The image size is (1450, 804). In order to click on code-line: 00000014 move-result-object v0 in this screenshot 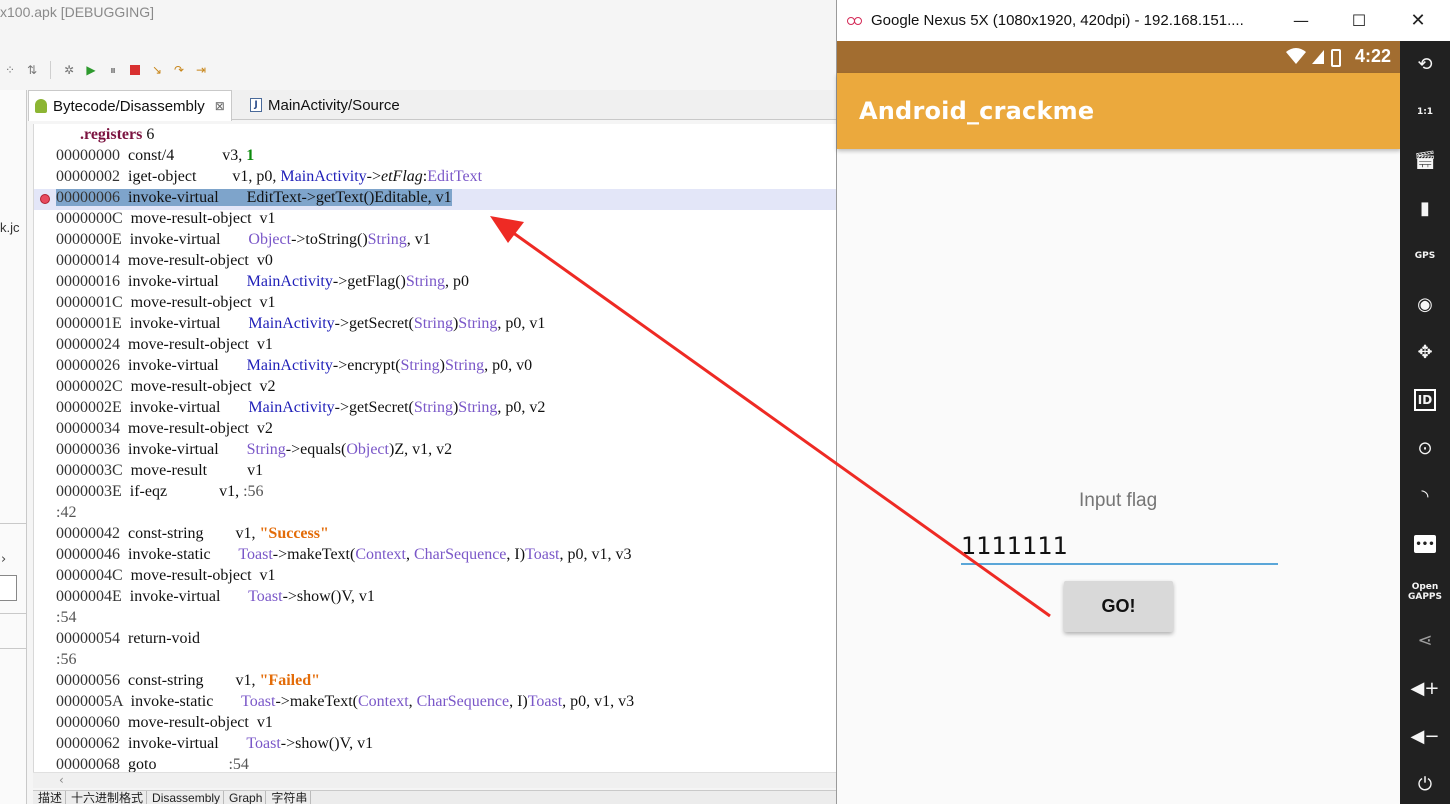, I will do `click(435, 262)`.